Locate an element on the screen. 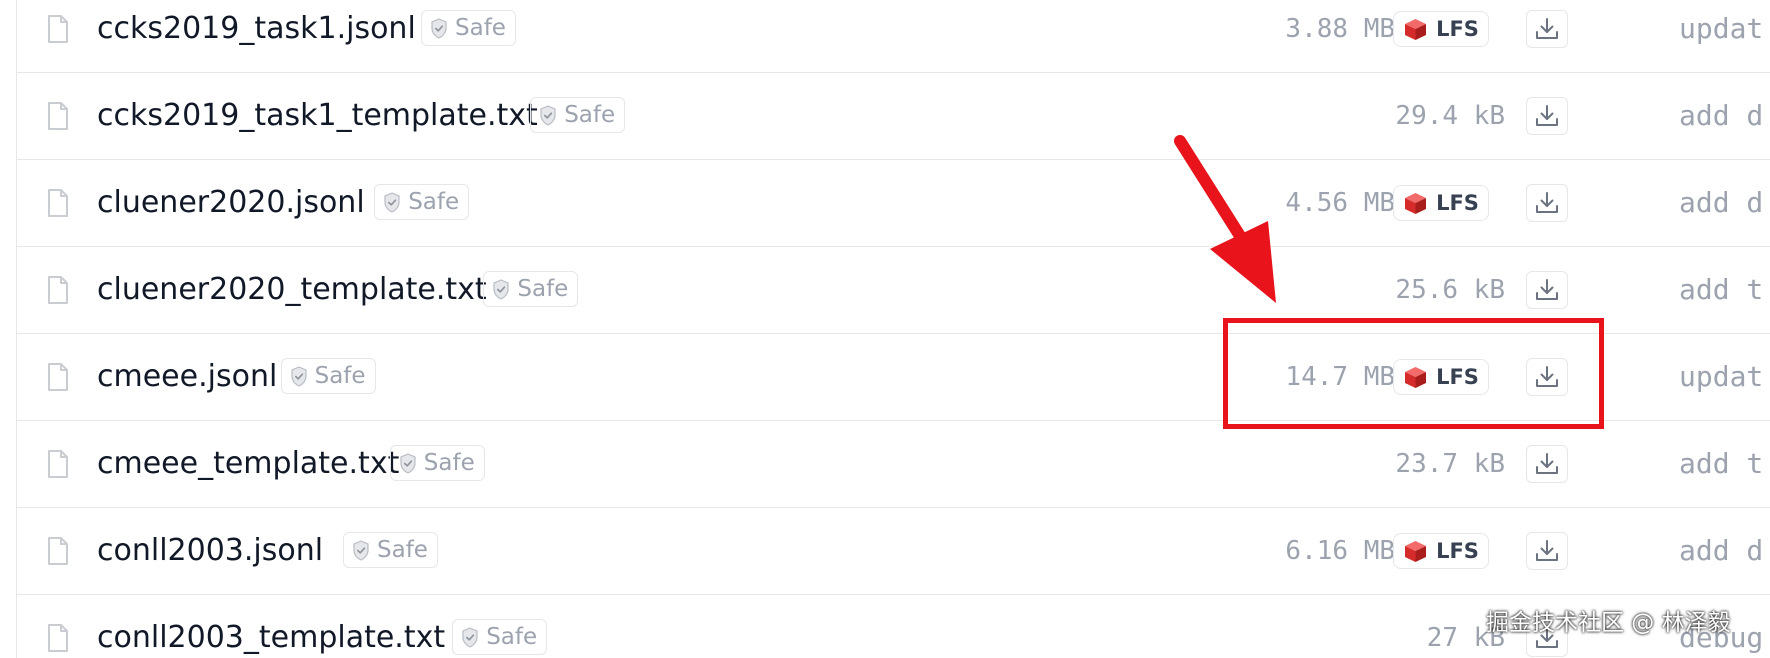  file-size: 6.16 MB is located at coordinates (1340, 551).